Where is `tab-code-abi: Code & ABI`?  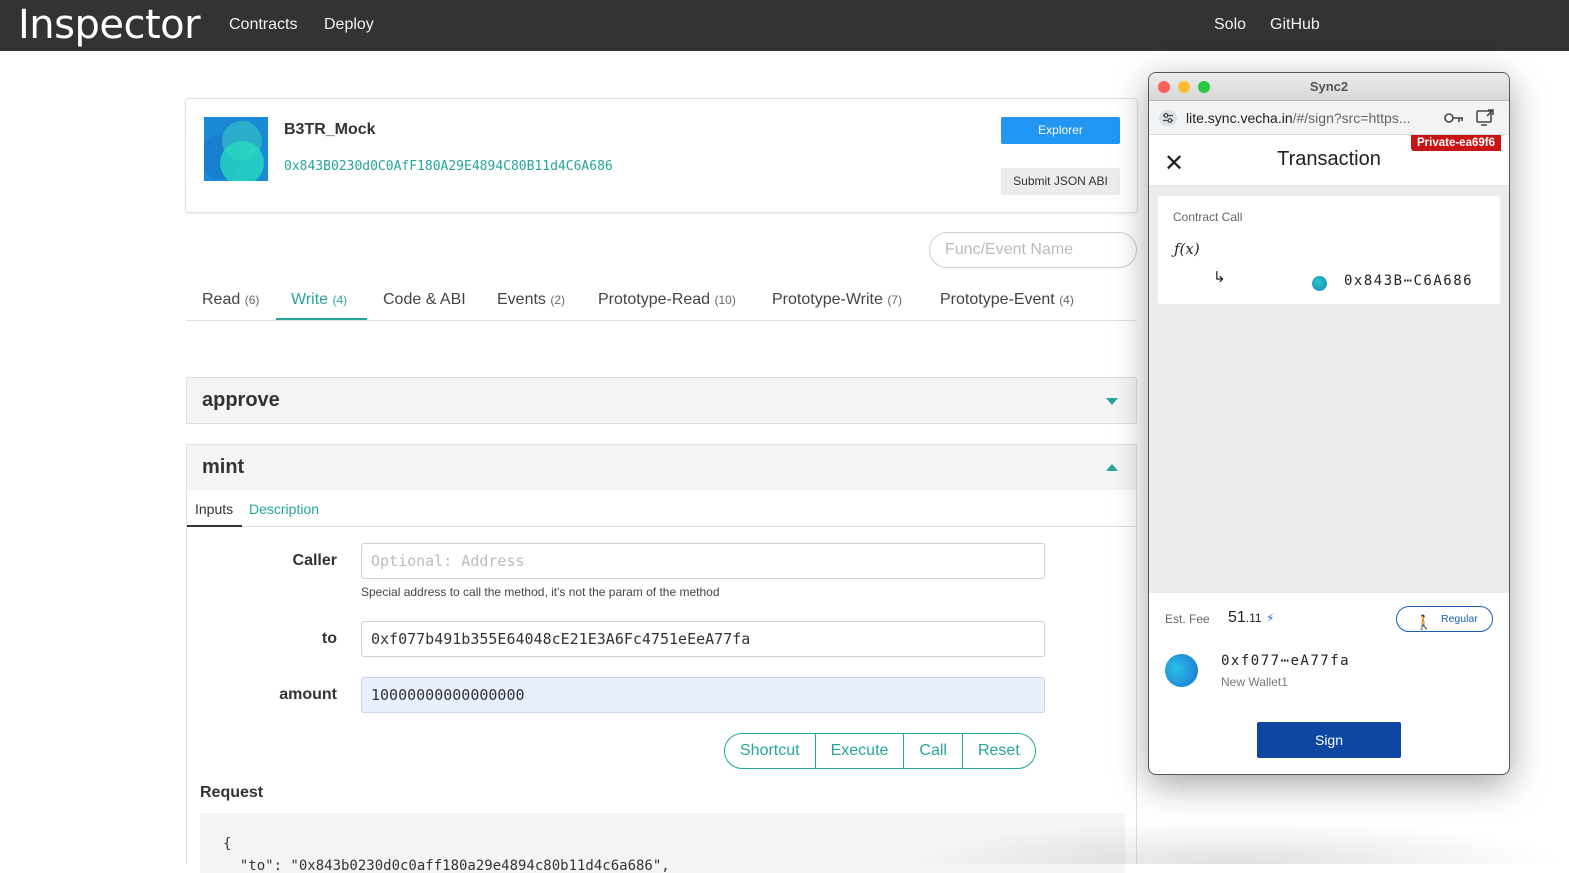
tab-code-abi: Code & ABI is located at coordinates (424, 300).